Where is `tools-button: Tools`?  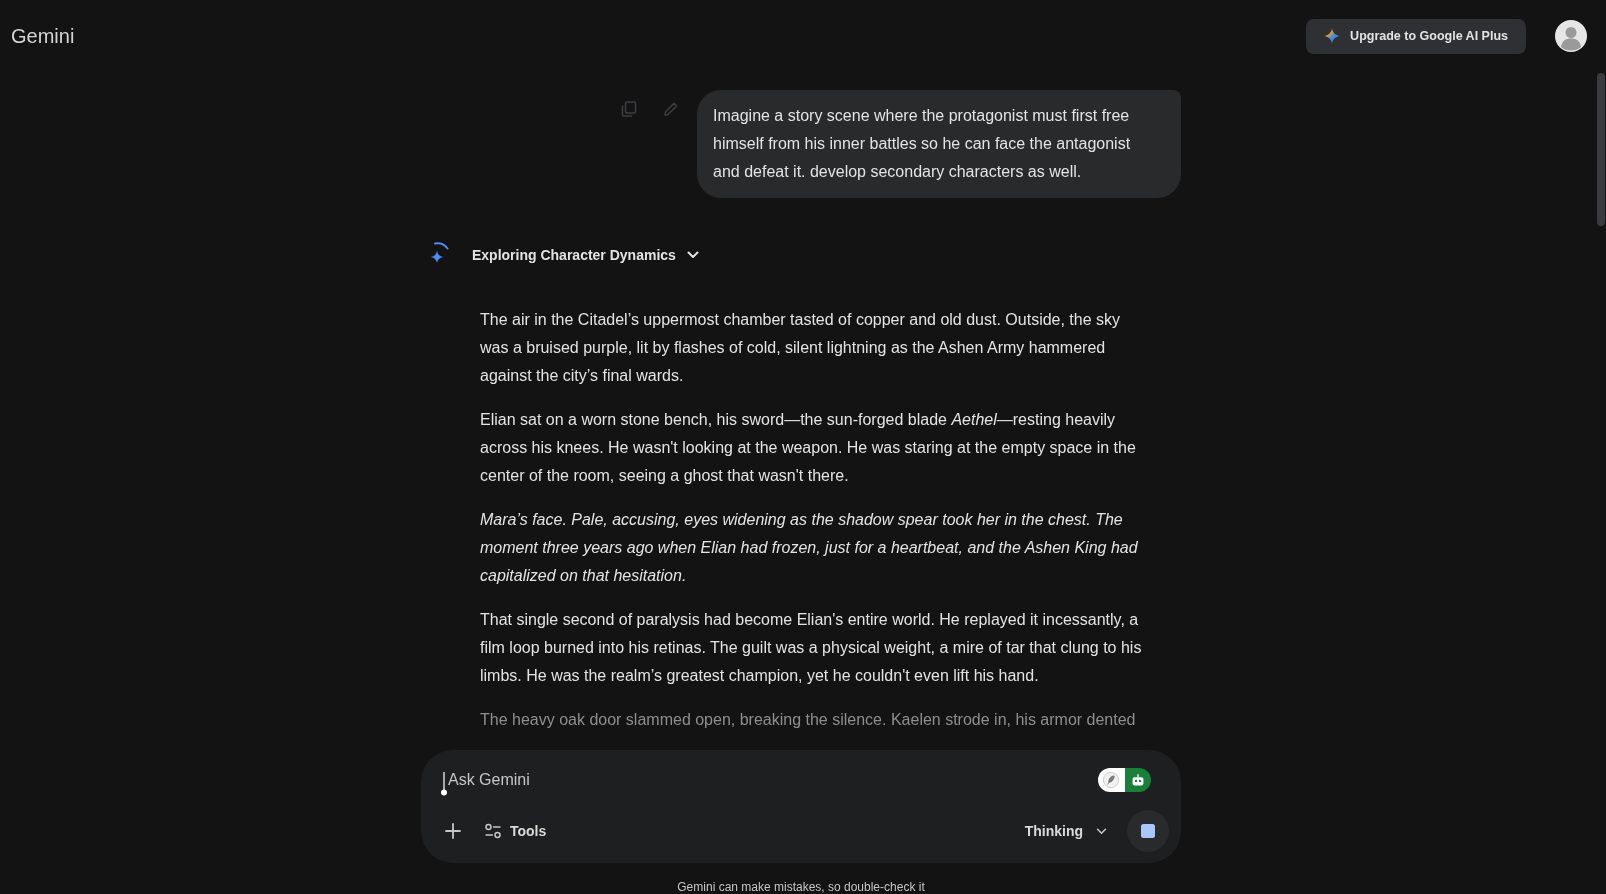 tools-button: Tools is located at coordinates (516, 831).